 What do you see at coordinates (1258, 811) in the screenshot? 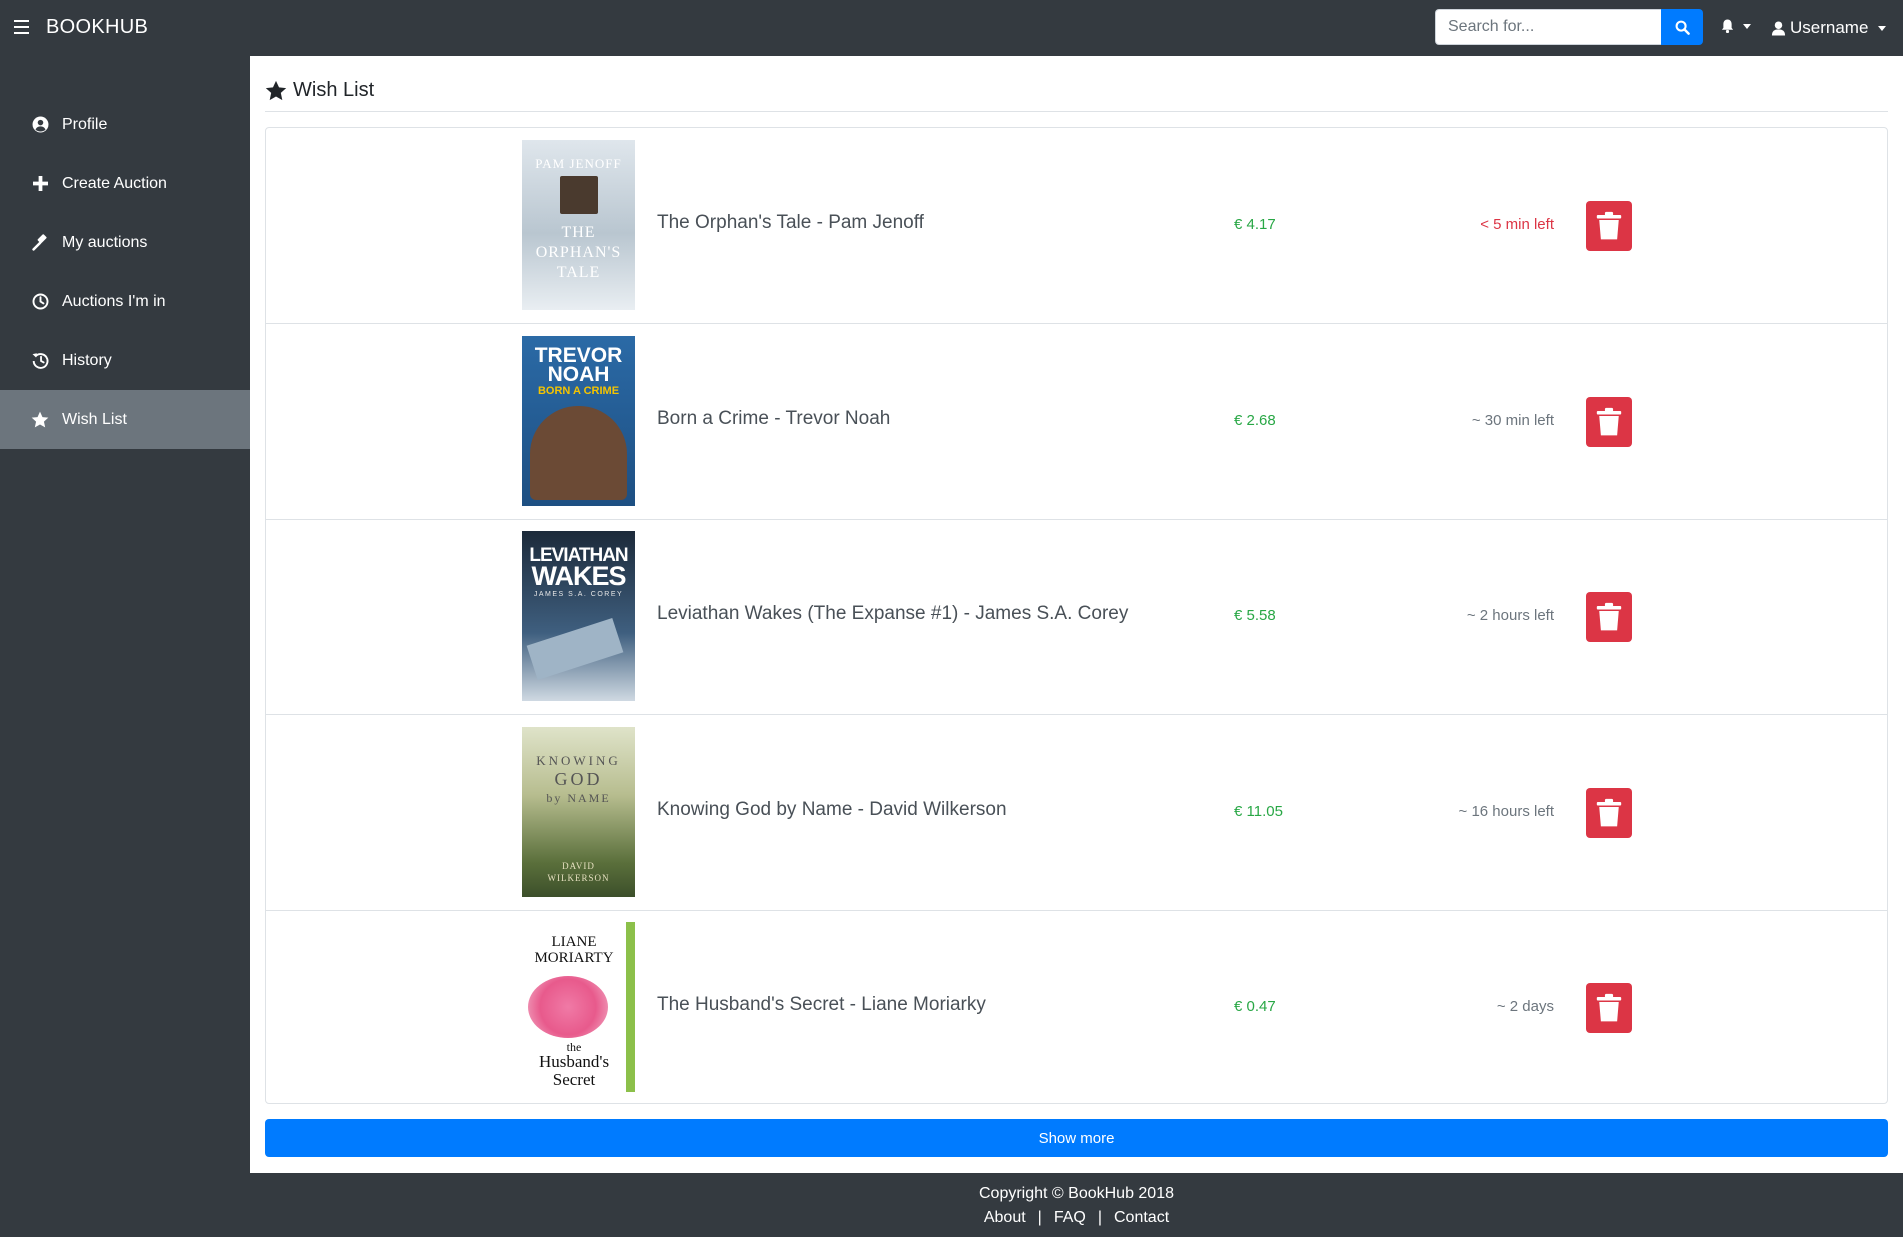
I see `book-price: € 11.05` at bounding box center [1258, 811].